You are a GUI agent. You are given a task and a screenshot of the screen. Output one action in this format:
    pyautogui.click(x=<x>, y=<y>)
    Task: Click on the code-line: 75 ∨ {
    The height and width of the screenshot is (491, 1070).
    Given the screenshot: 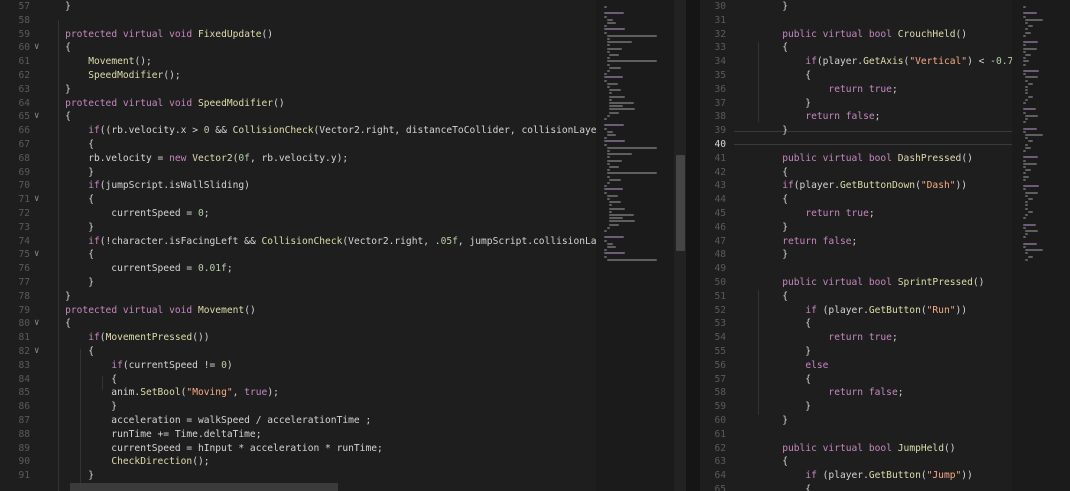 What is the action you would take?
    pyautogui.click(x=298, y=255)
    